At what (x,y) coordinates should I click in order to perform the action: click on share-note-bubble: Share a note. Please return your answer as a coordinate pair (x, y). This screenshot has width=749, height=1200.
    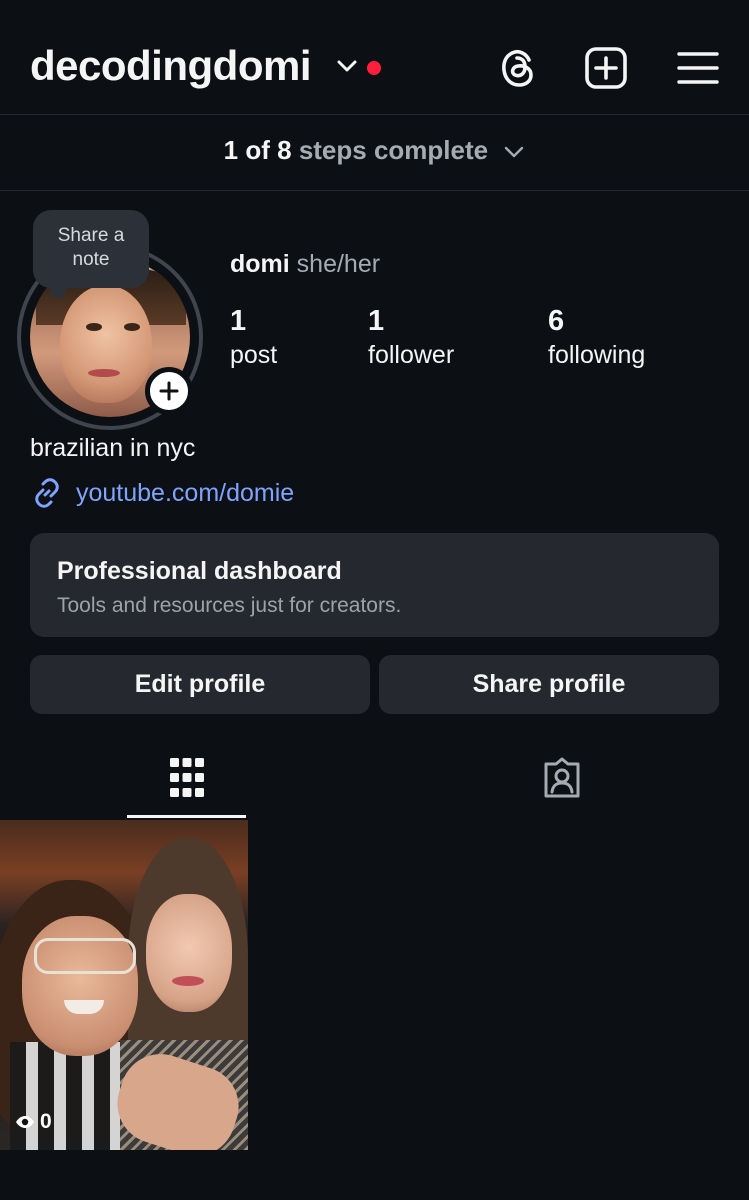
    Looking at the image, I should click on (91, 249).